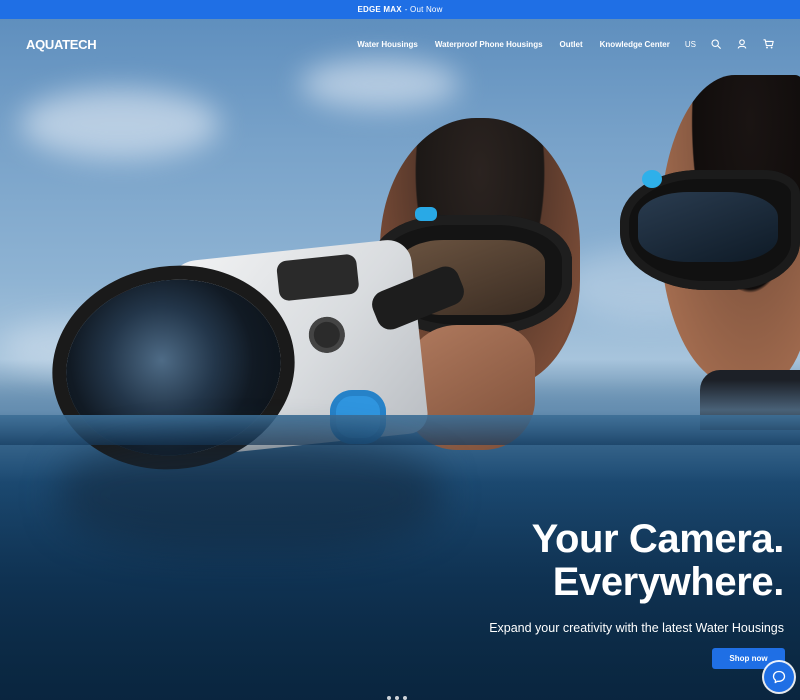  Describe the element at coordinates (327, 335) in the screenshot. I see `housing-dial` at that location.